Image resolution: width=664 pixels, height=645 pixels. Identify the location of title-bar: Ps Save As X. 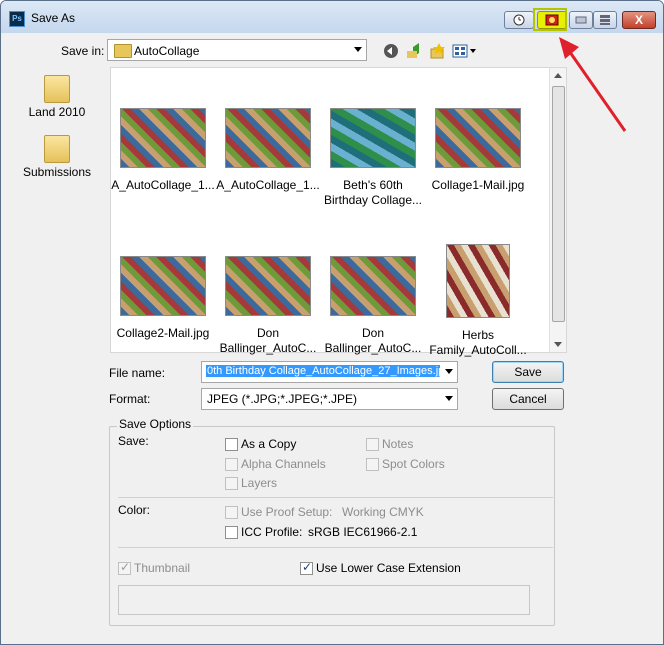
(332, 17).